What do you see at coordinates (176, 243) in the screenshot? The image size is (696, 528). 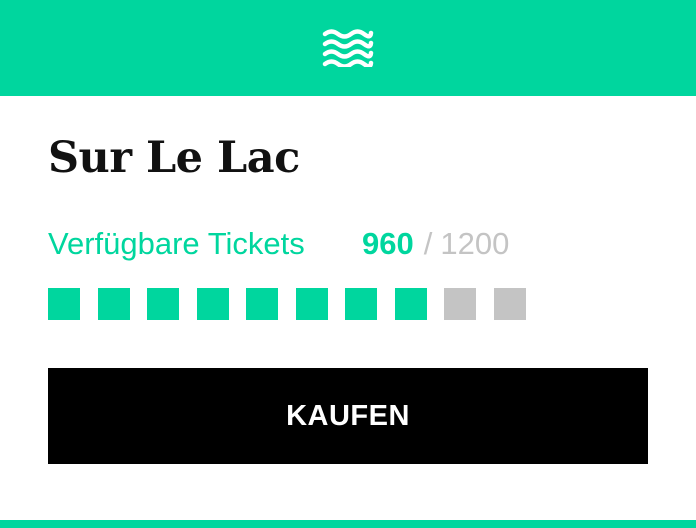 I see `tickets-label: Verfügbare Tickets` at bounding box center [176, 243].